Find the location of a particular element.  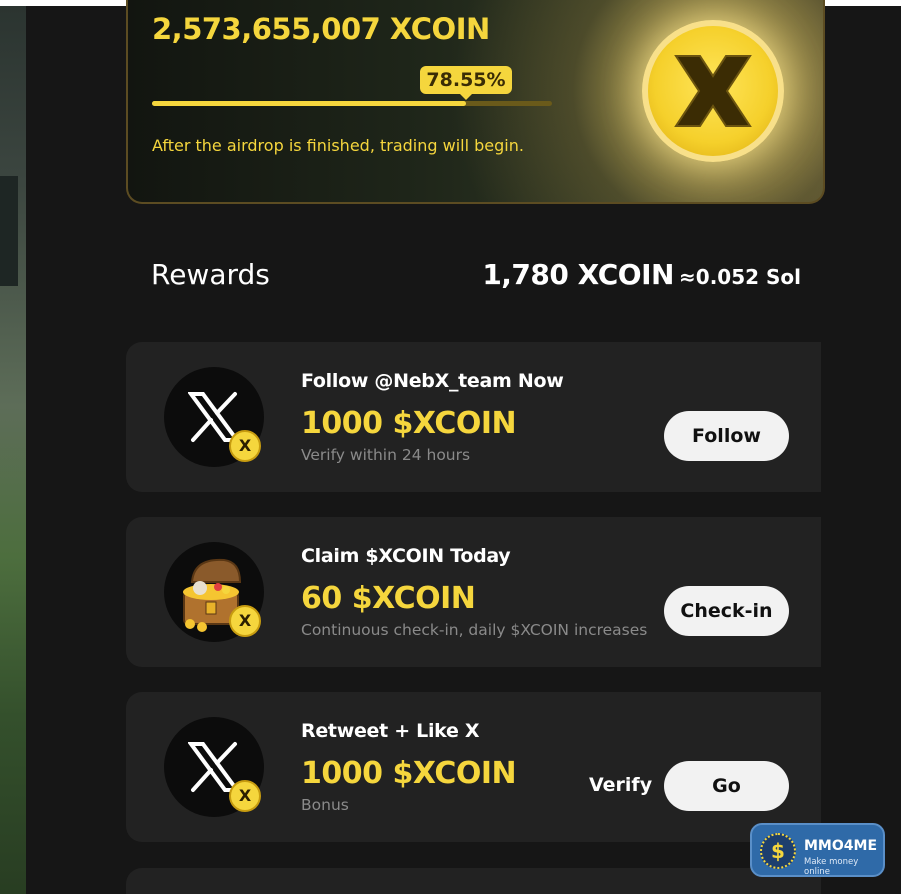

mmo4me-watermark: $ MMO4ME Make money online is located at coordinates (817, 850).